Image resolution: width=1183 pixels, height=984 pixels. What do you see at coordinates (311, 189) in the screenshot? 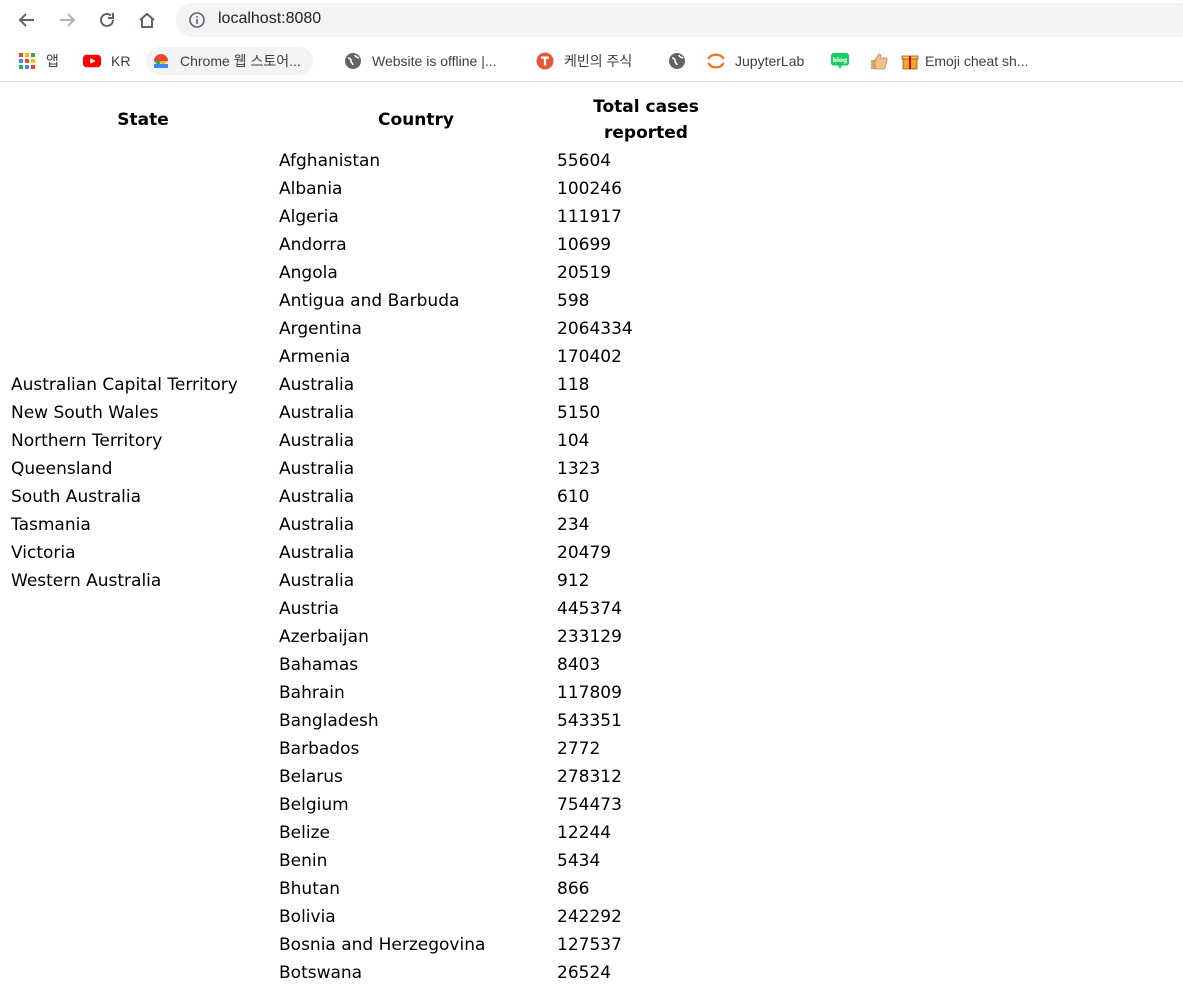
I see `cell-country: Albania` at bounding box center [311, 189].